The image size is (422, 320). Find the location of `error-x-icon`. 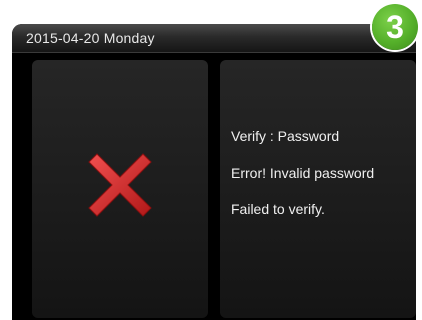

error-x-icon is located at coordinates (120, 185).